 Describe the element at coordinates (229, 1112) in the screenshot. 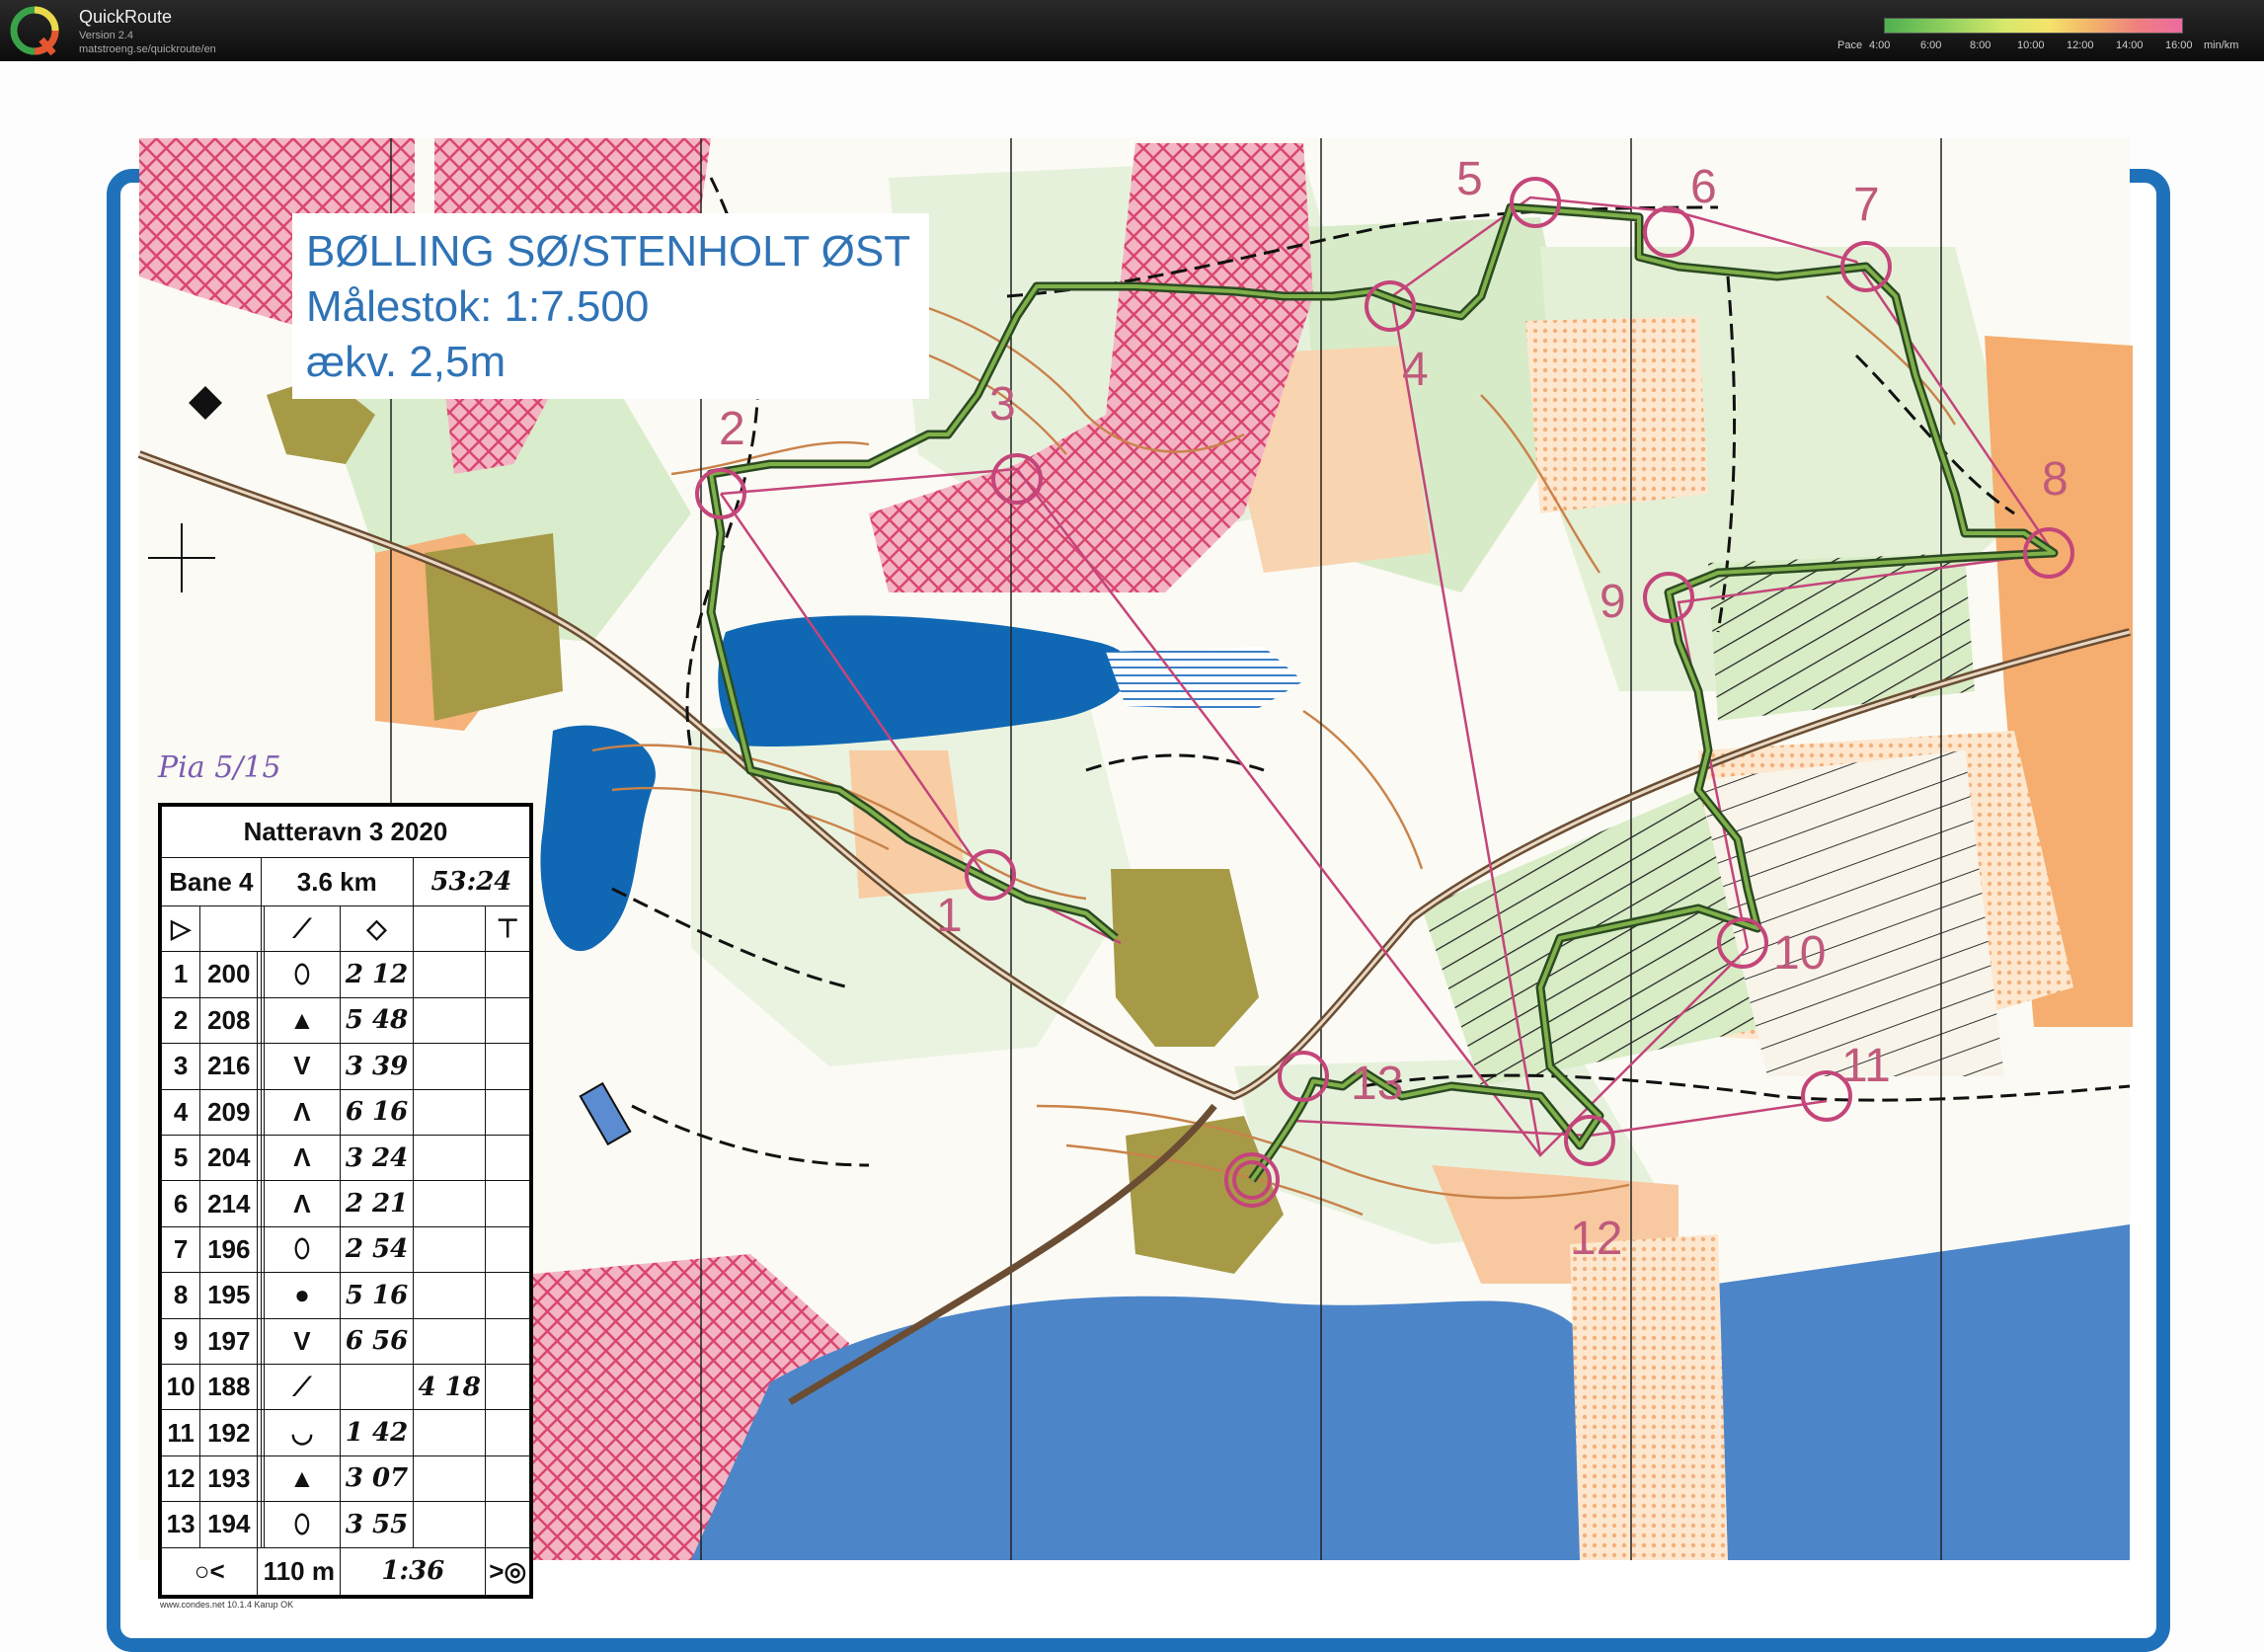

I see `control-code: 209` at that location.